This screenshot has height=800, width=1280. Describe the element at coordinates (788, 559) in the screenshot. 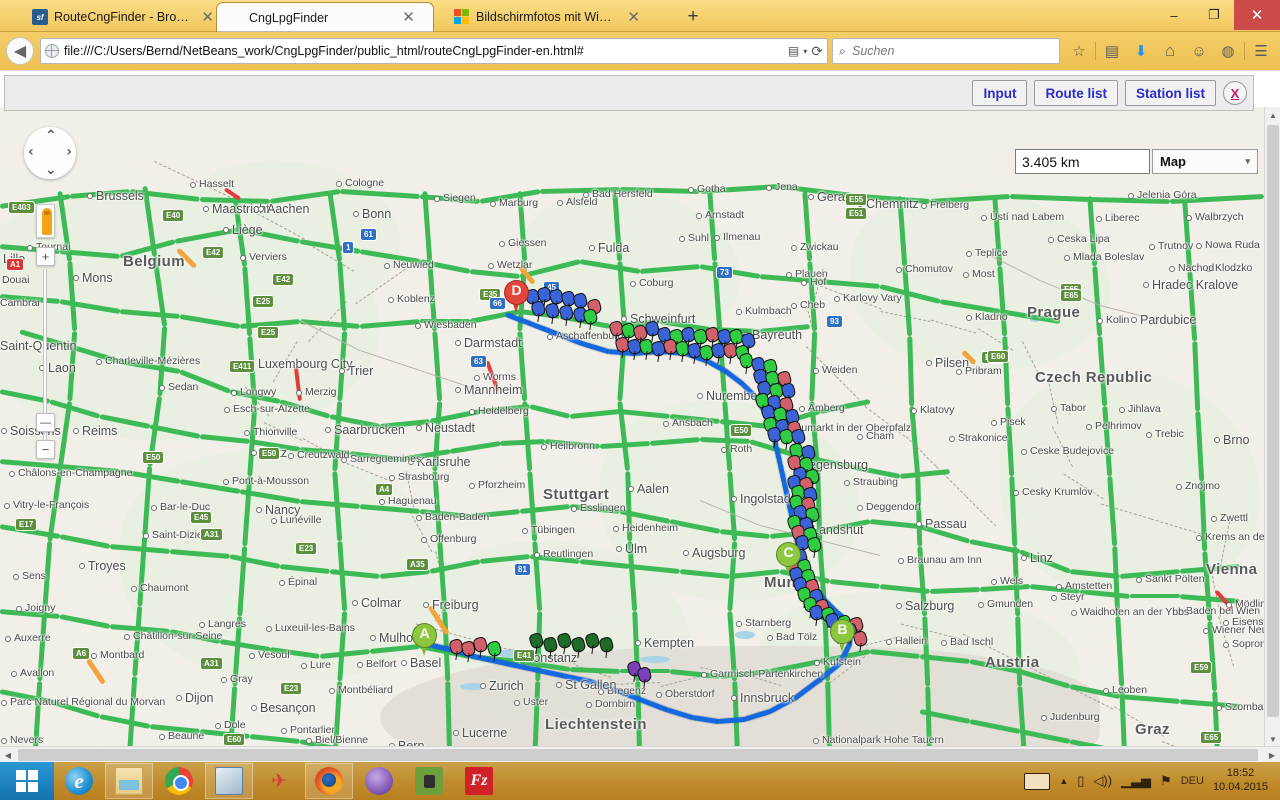

I see `route-marker-c: C` at that location.